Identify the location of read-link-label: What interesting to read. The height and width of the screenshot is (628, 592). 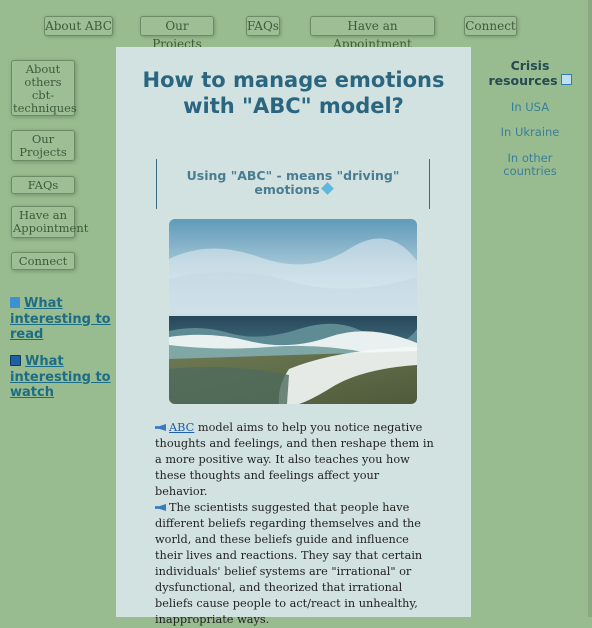
(60, 319).